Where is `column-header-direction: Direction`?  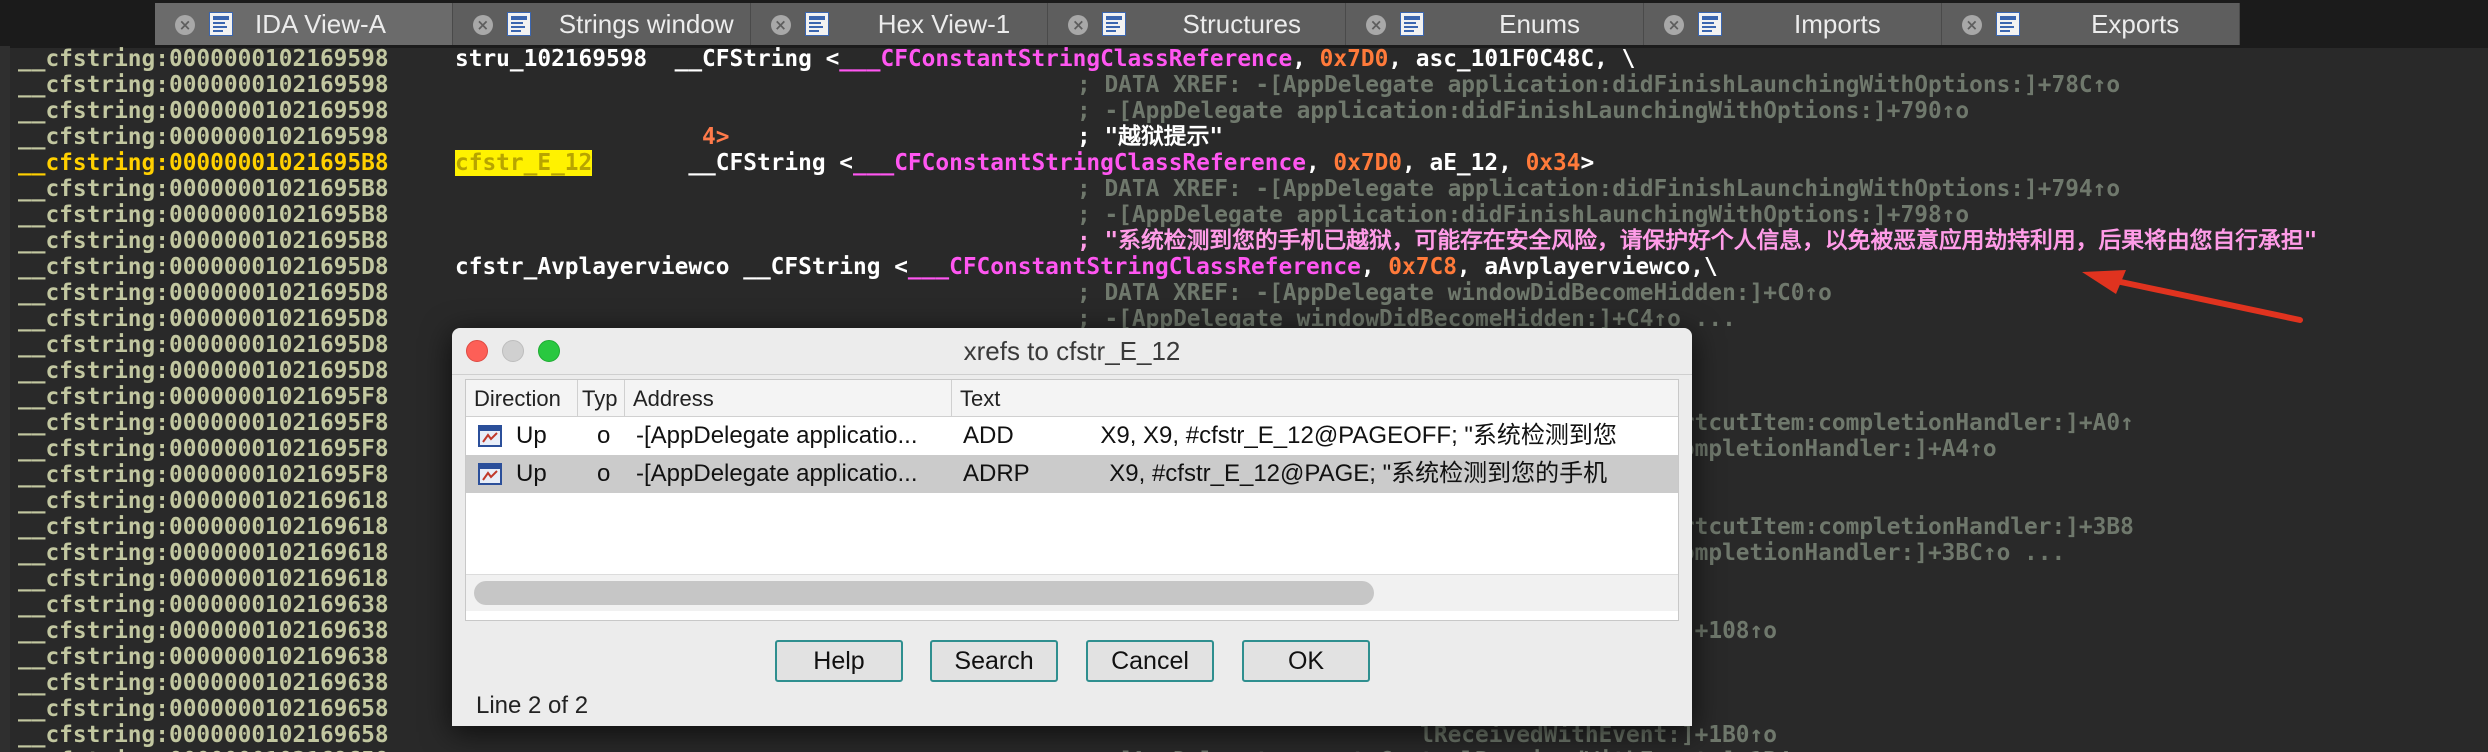
column-header-direction: Direction is located at coordinates (522, 398).